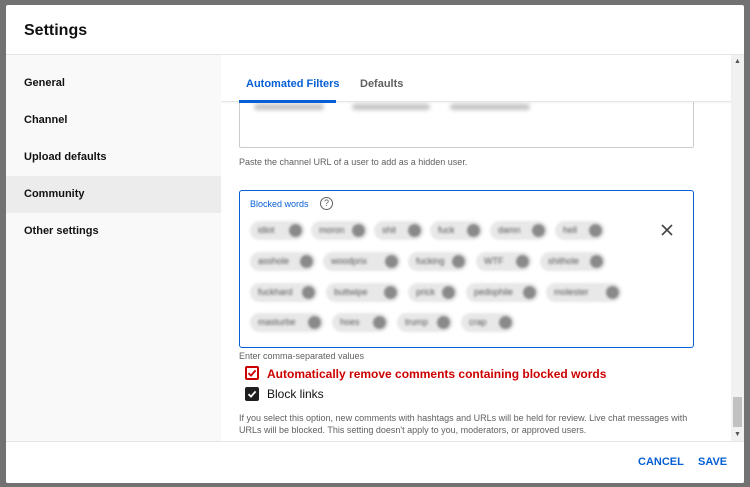 This screenshot has width=750, height=487. Describe the element at coordinates (375, 462) in the screenshot. I see `dialog-footer: CANCEL SAVE` at that location.